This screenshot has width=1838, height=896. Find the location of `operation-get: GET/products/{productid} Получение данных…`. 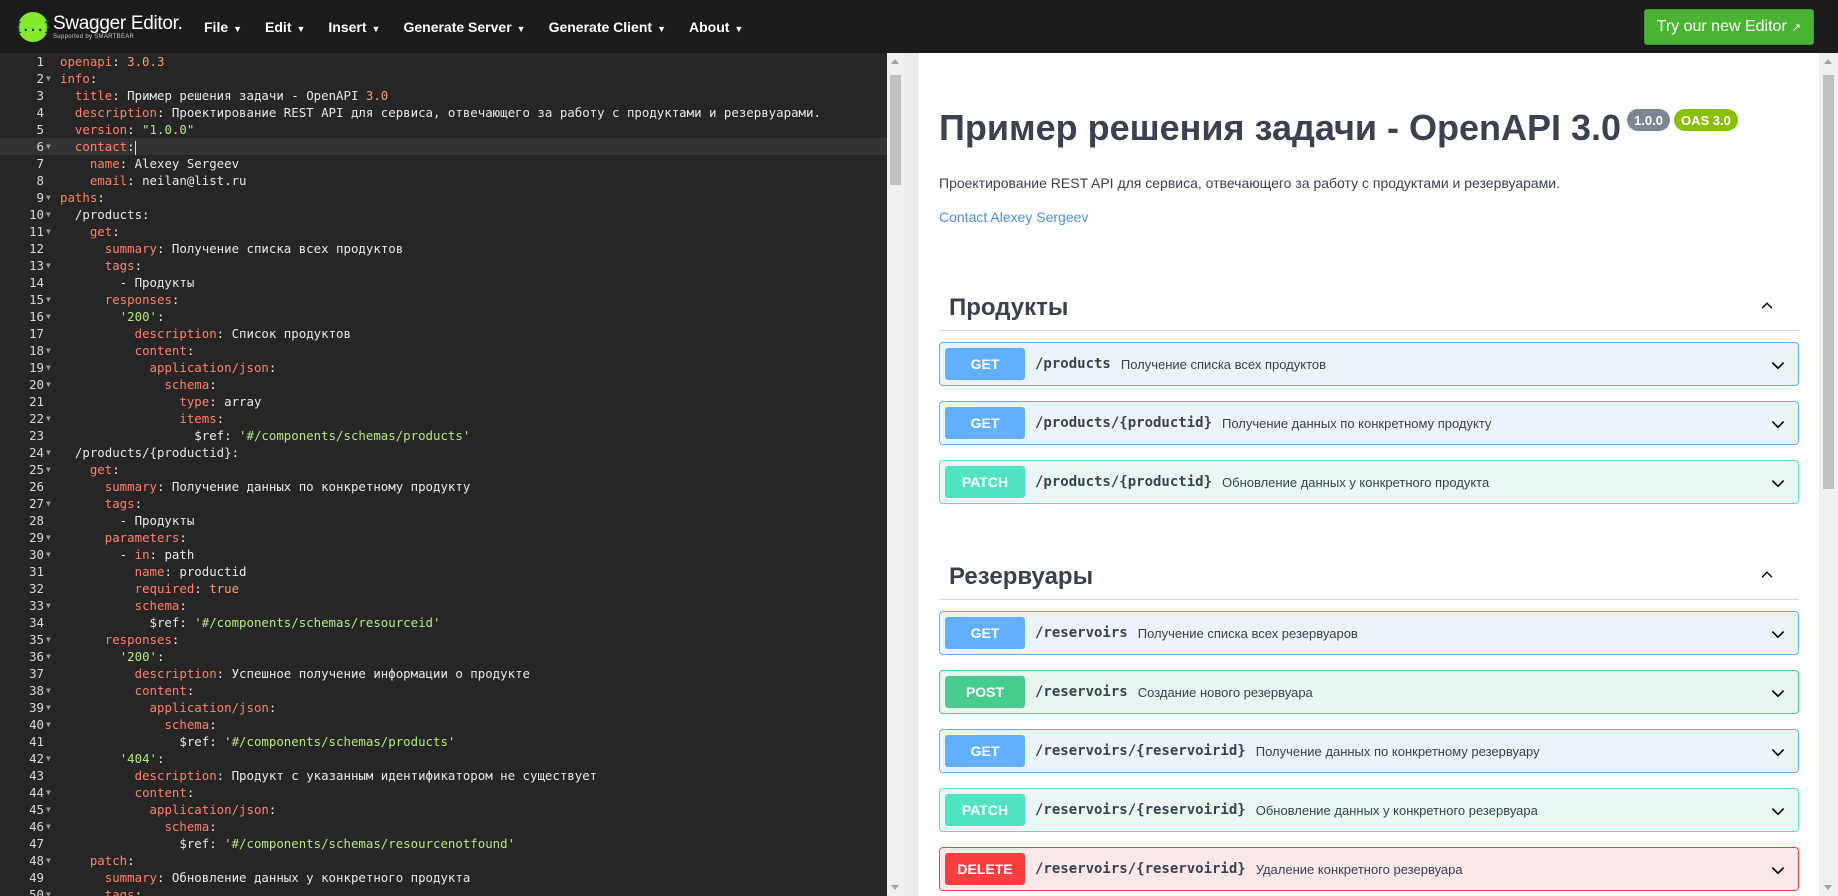

operation-get: GET/products/{productid} Получение данных… is located at coordinates (1369, 423).